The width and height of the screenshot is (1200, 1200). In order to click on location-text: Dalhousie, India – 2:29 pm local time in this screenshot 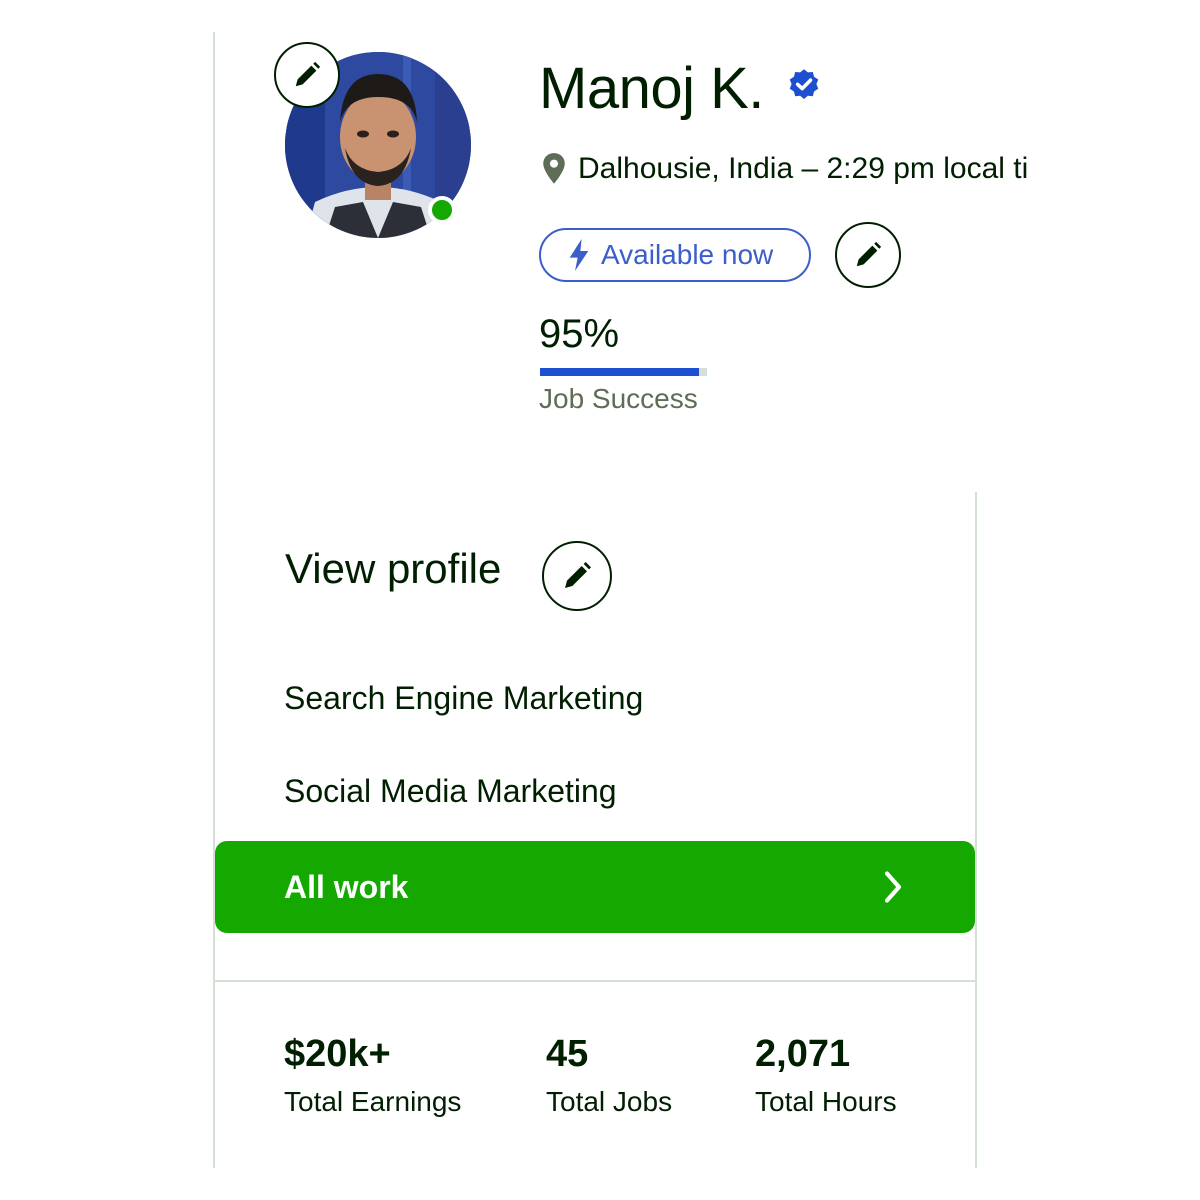, I will do `click(804, 168)`.